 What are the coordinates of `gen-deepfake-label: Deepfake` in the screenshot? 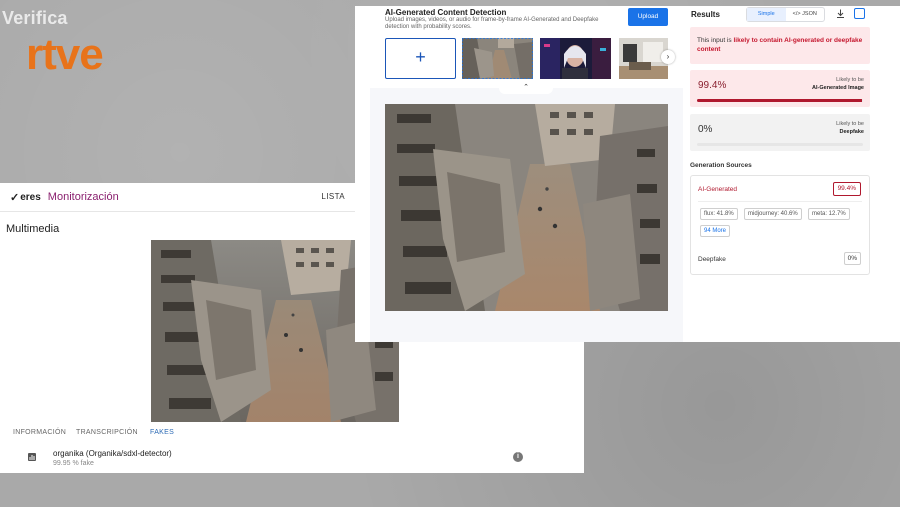 It's located at (712, 259).